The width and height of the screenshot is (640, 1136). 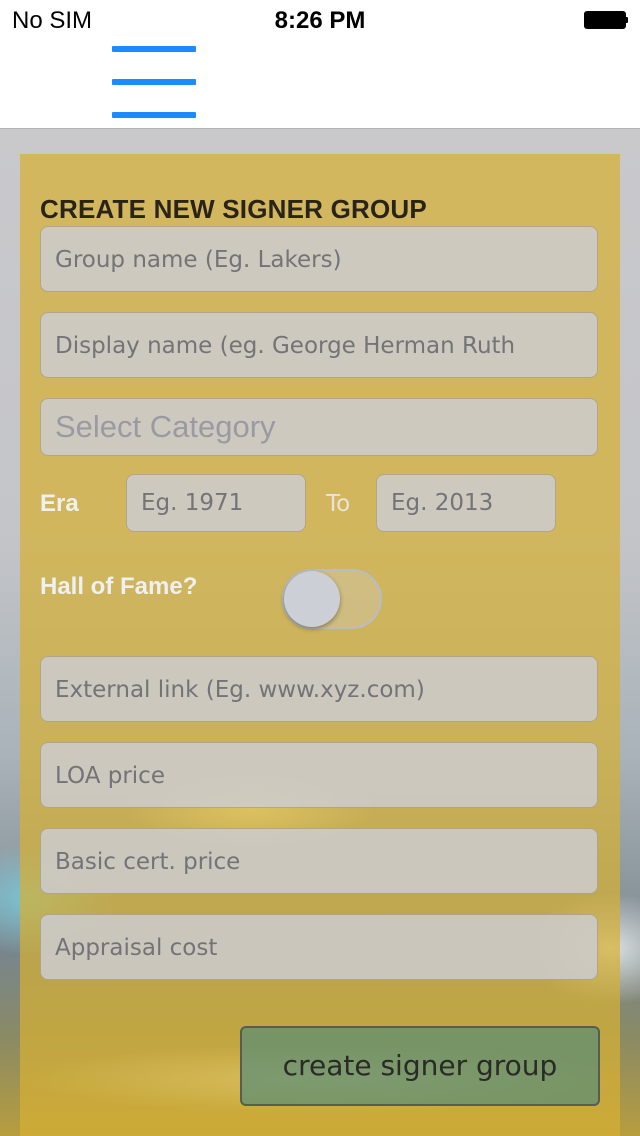 I want to click on hall-of-fame-toggle, so click(x=332, y=599).